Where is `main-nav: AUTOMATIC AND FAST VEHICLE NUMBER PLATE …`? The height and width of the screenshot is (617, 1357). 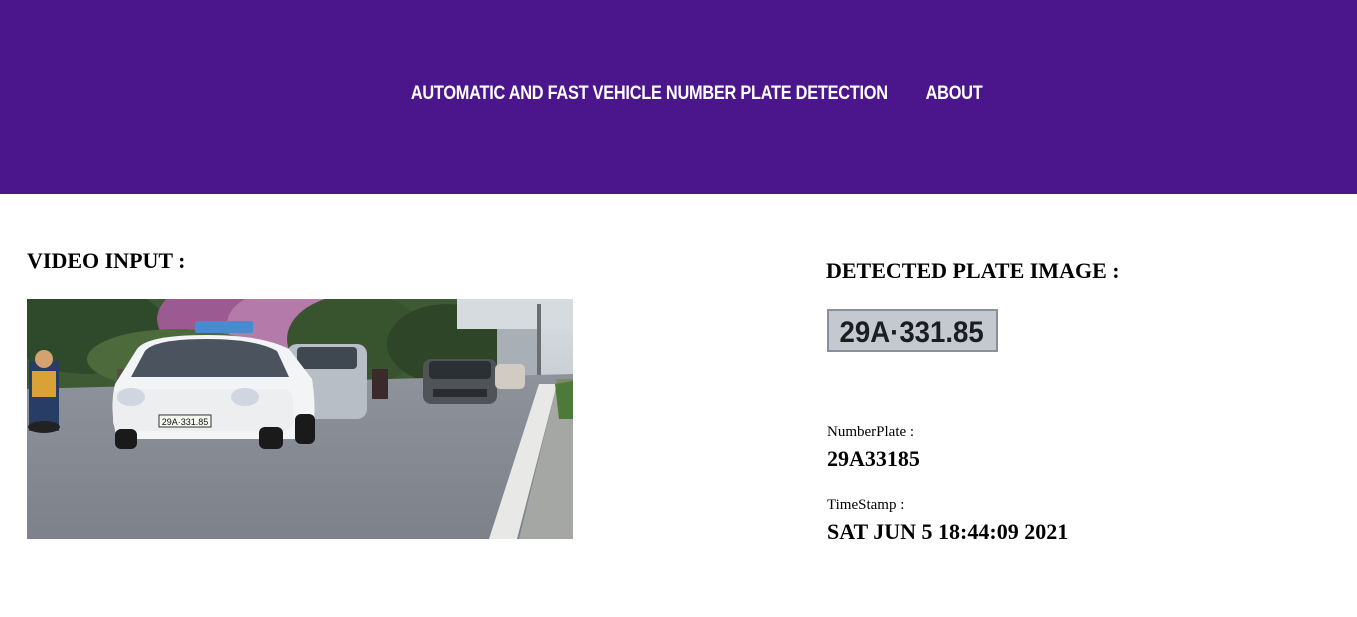 main-nav: AUTOMATIC AND FAST VEHICLE NUMBER PLATE … is located at coordinates (678, 94).